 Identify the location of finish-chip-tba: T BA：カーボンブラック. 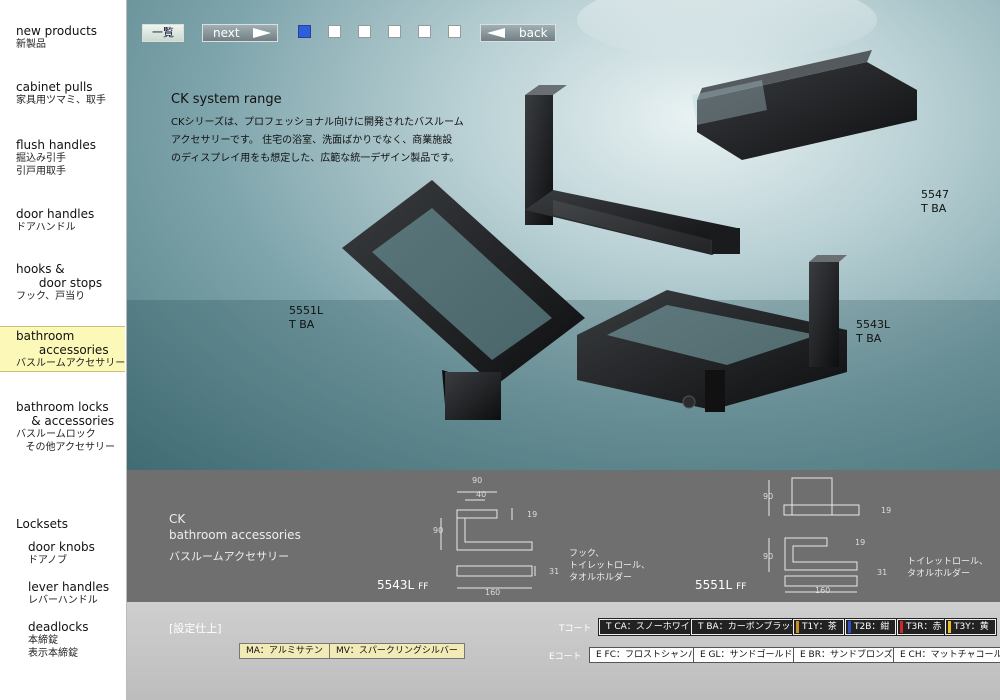
(748, 627).